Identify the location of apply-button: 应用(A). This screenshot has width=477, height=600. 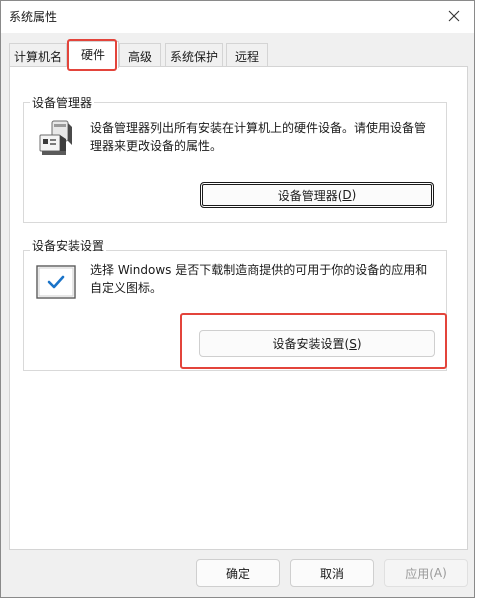
(426, 573).